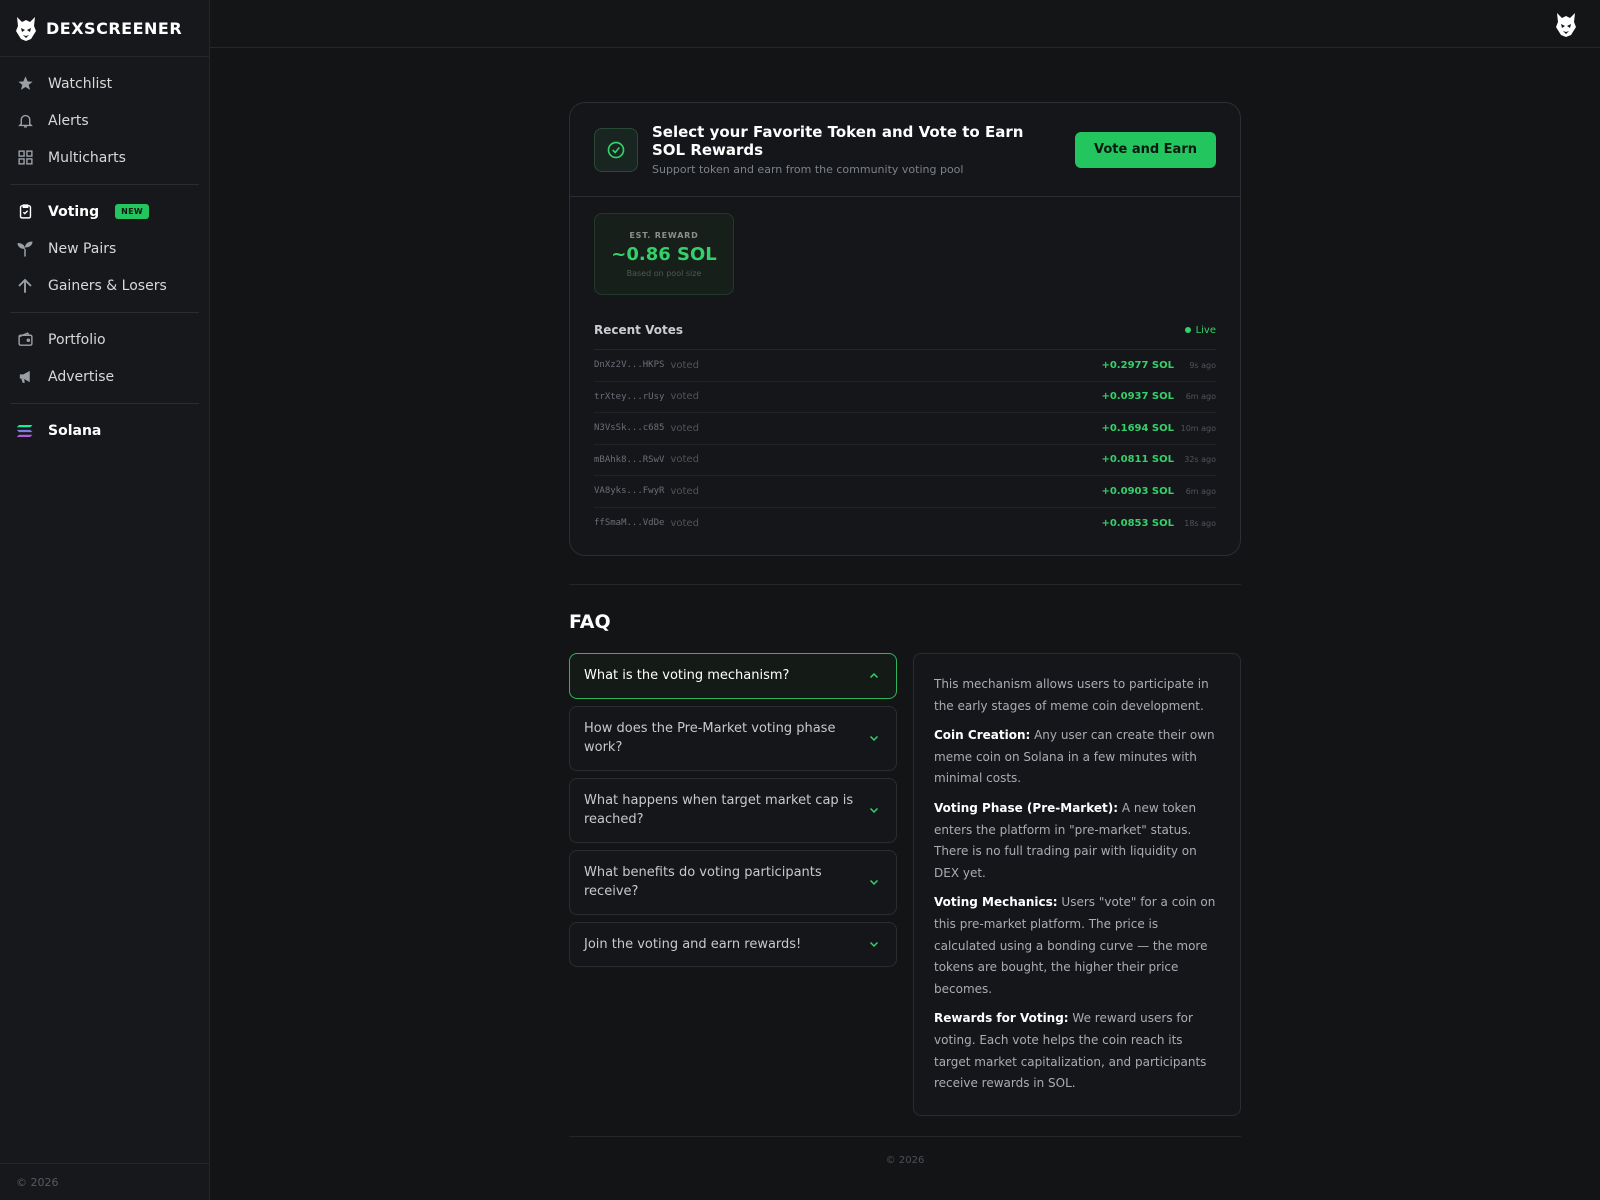 The height and width of the screenshot is (1200, 1600). I want to click on top-bar, so click(905, 24).